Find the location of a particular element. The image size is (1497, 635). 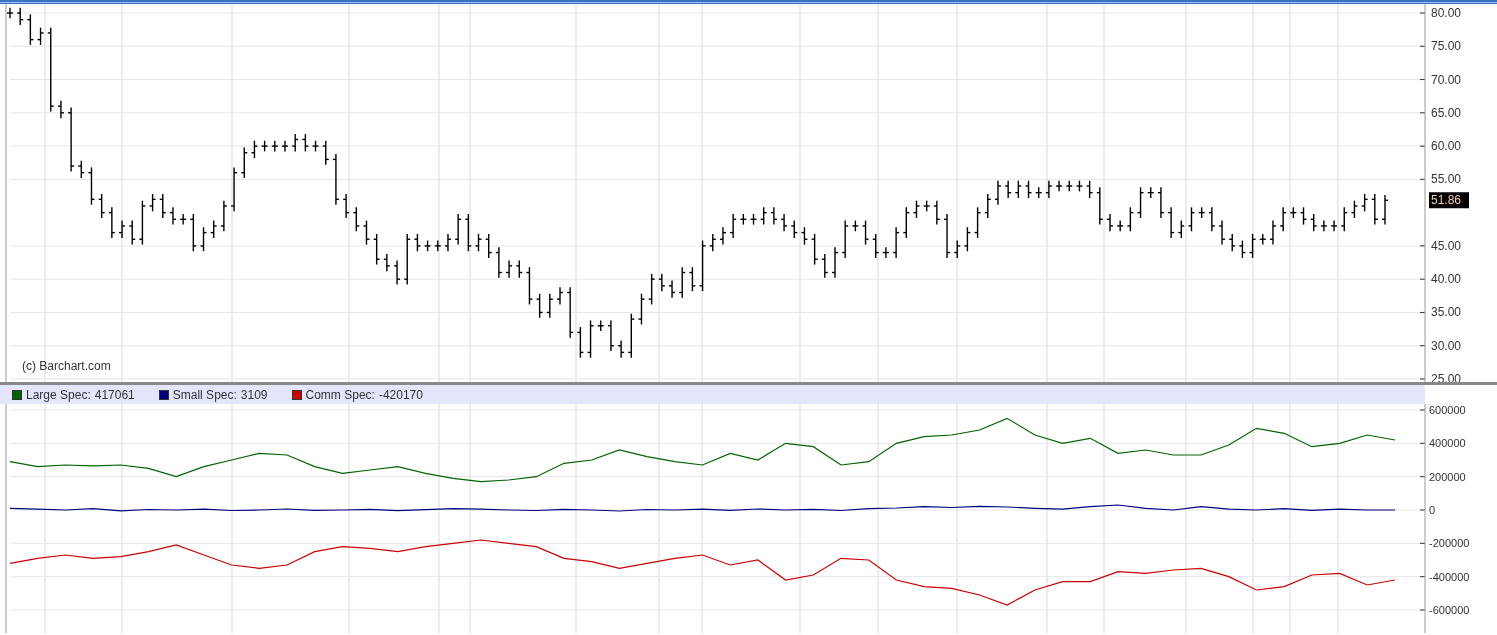

axis-label: -200000 is located at coordinates (1449, 543).